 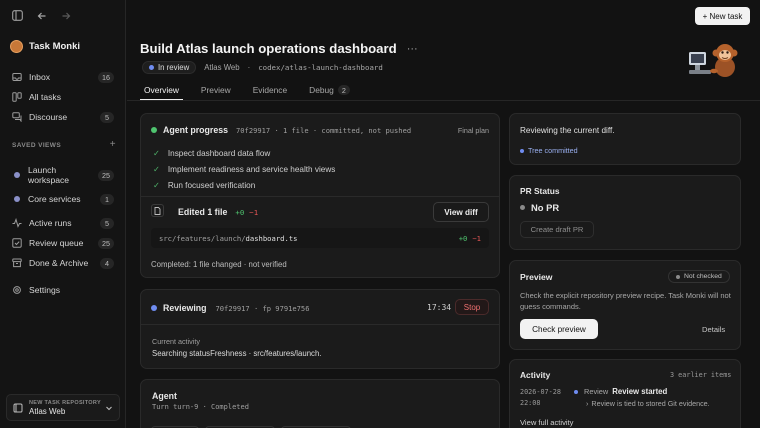 I want to click on tab-overview: Overview, so click(x=161, y=92).